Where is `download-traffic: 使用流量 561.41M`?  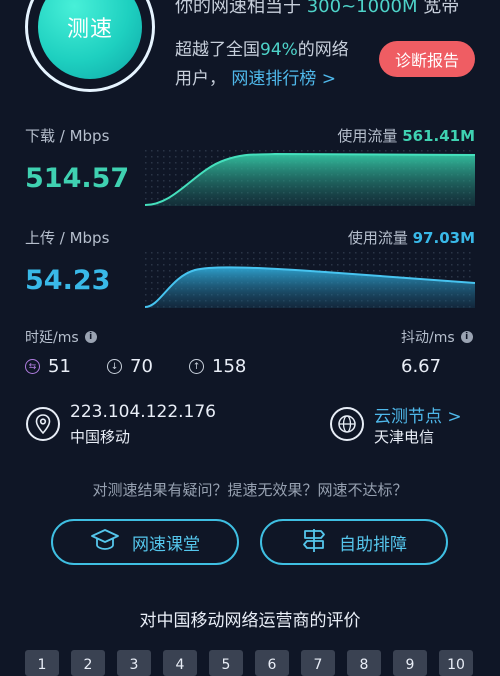
download-traffic: 使用流量 561.41M is located at coordinates (406, 136).